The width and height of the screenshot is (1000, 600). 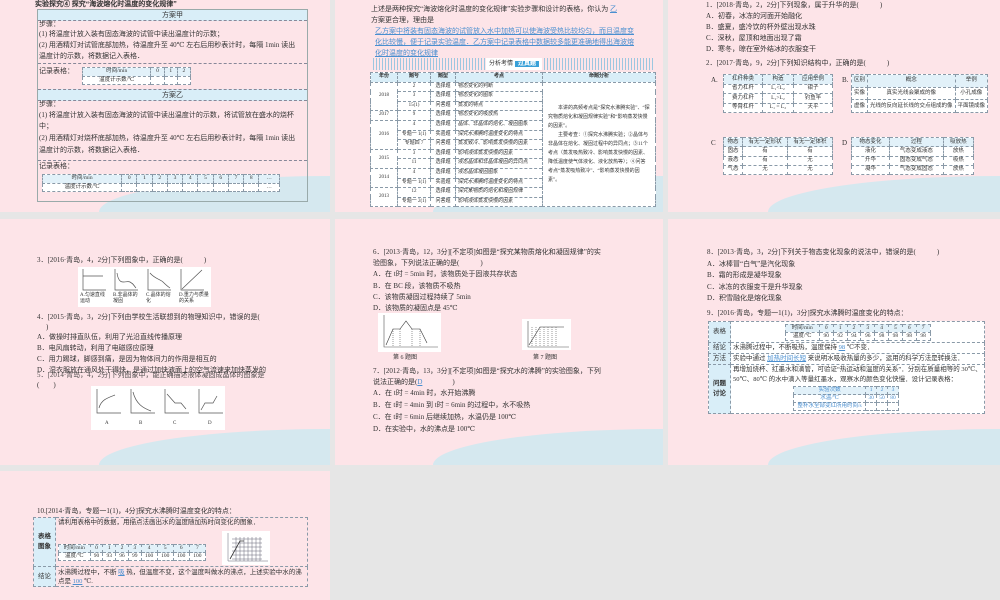 I want to click on answer-line: 化时温度的变化规律, so click(x=406, y=53).